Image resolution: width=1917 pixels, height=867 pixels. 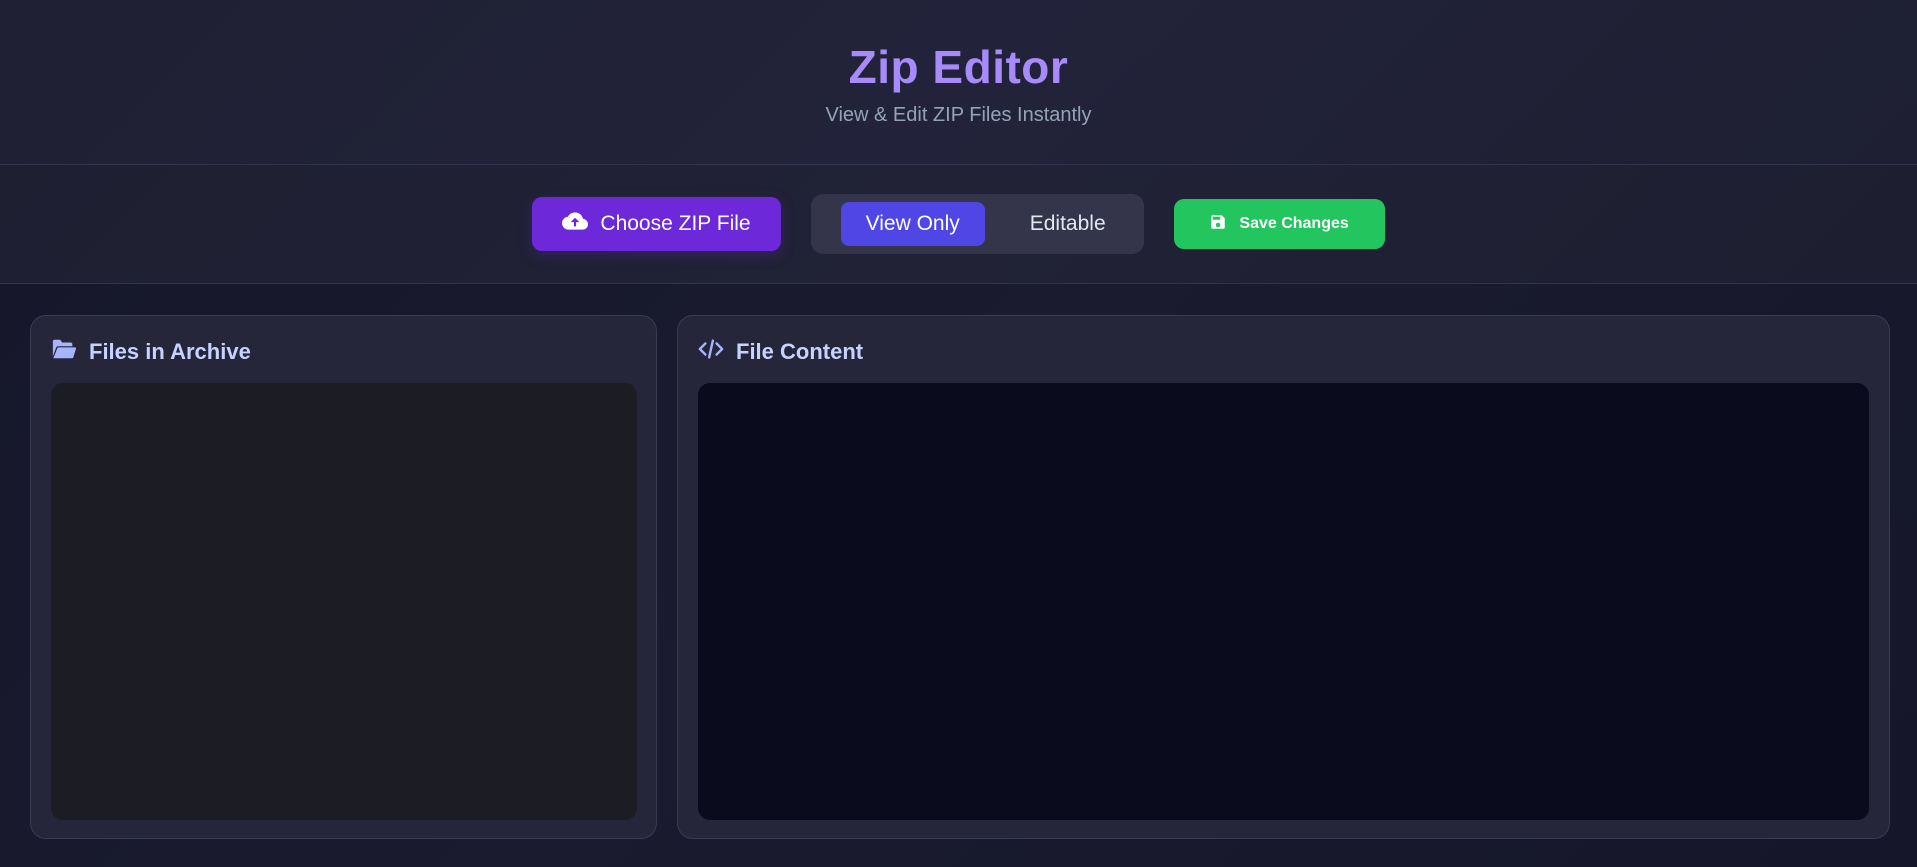 I want to click on save-changes-label: Save Changes, so click(x=1294, y=223).